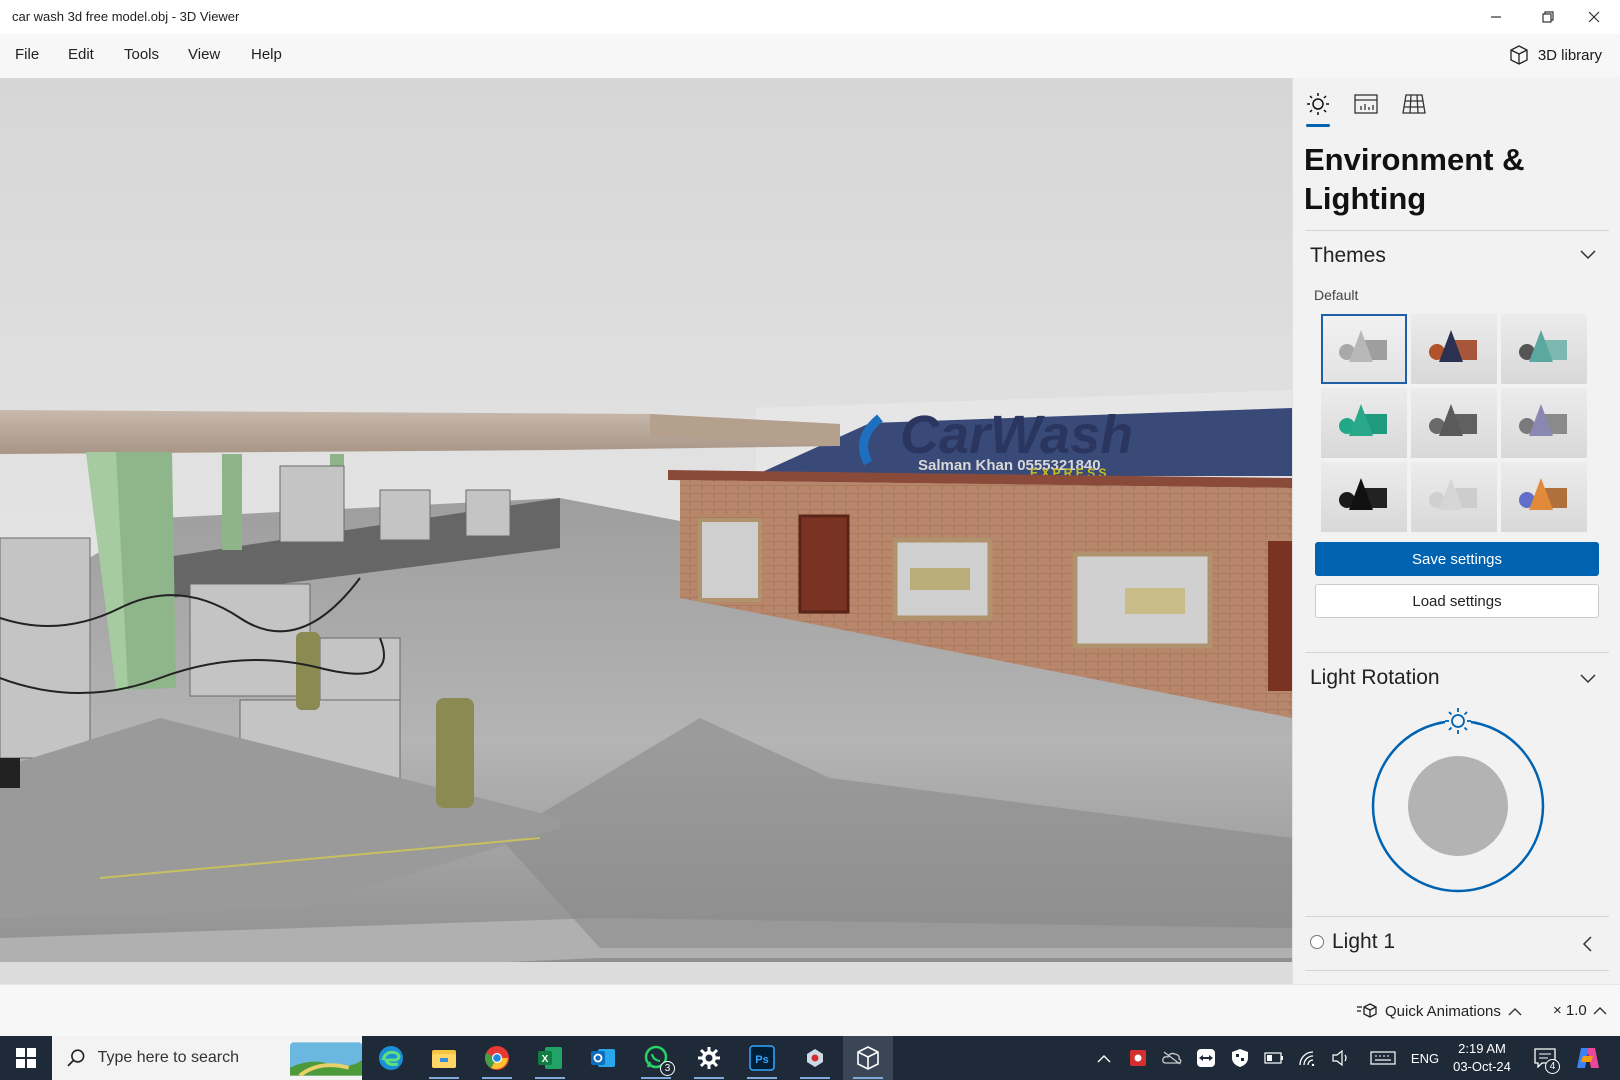  I want to click on close-icon, so click(1594, 17).